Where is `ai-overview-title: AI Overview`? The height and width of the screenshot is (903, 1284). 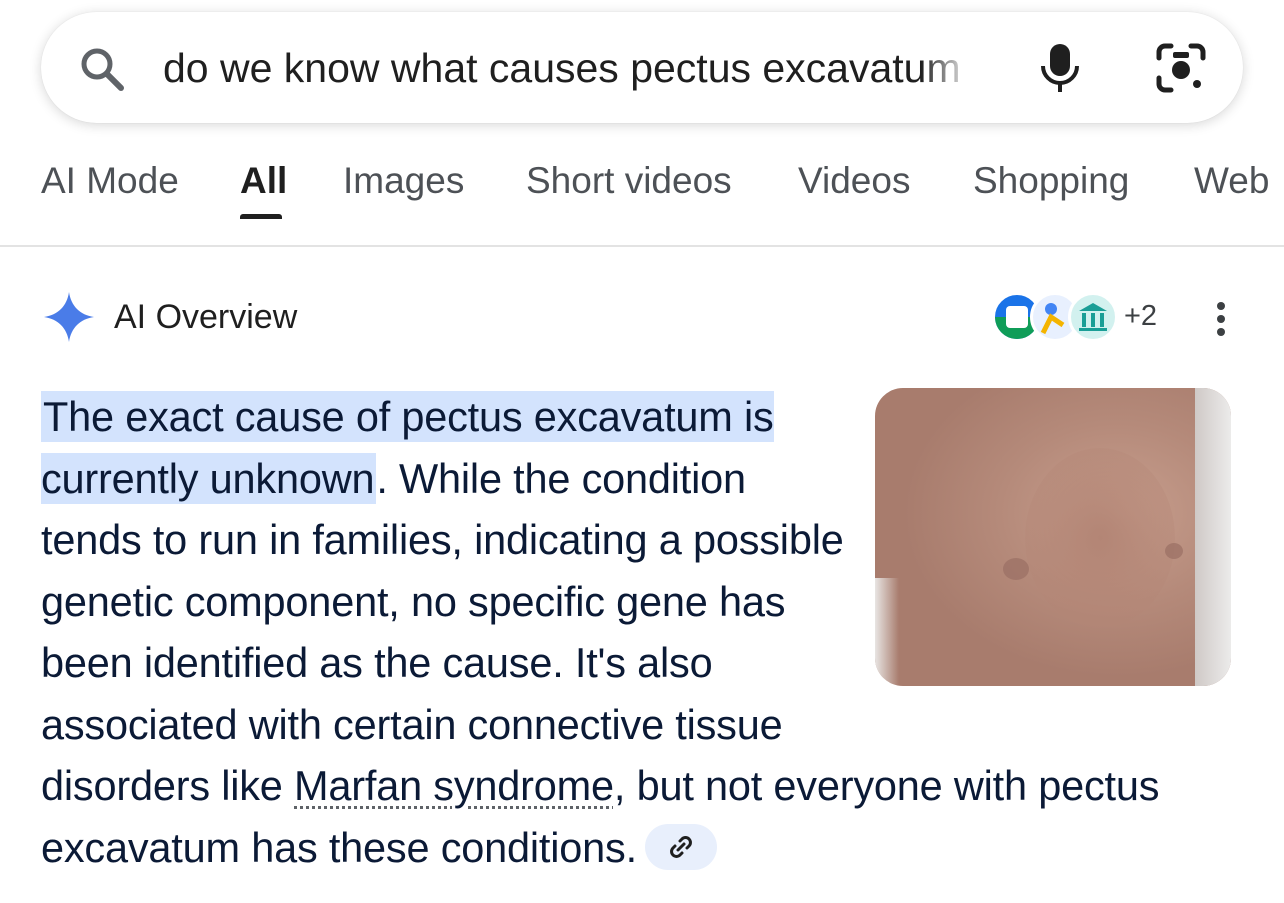 ai-overview-title: AI Overview is located at coordinates (206, 317).